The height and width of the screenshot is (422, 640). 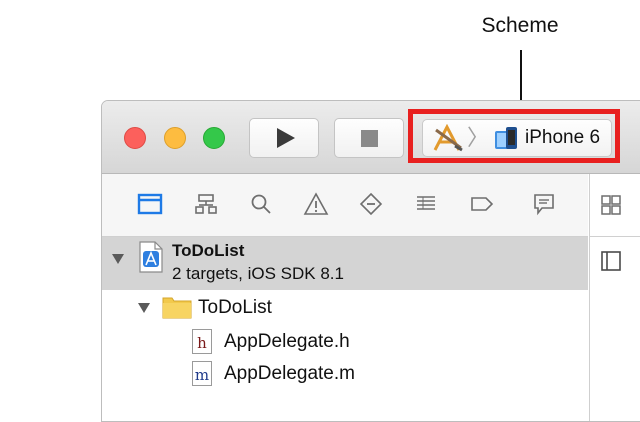 I want to click on group-name: ToDoList, so click(x=235, y=307).